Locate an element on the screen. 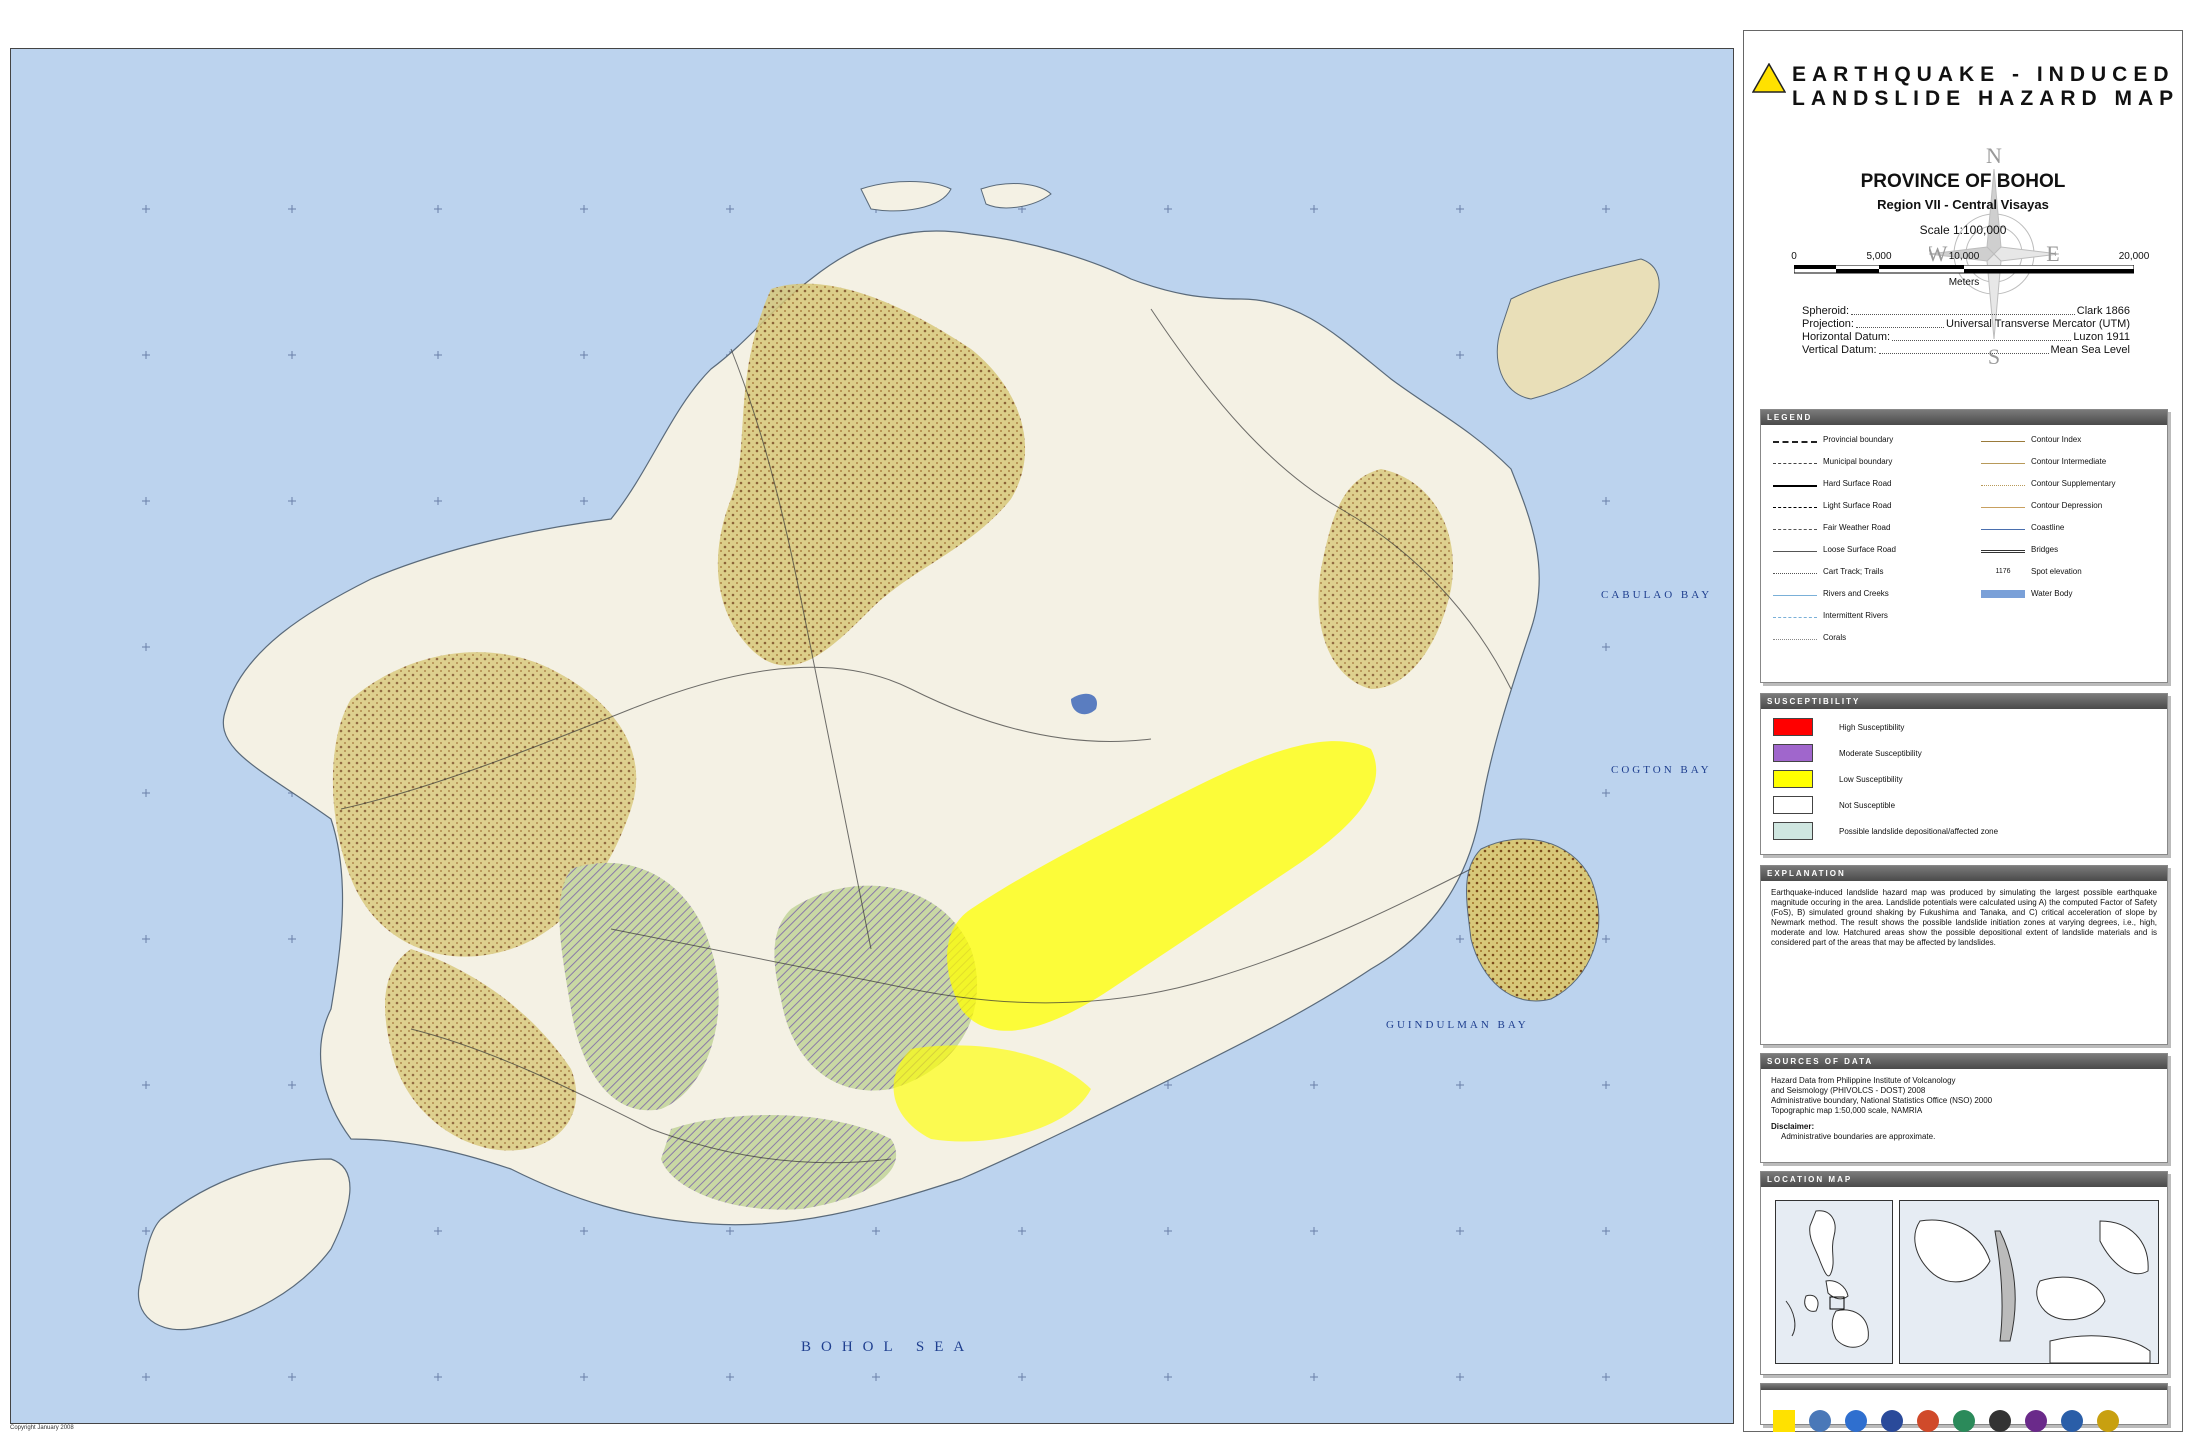 This screenshot has height=1440, width=2200. susceptibility-label: High Susceptibility is located at coordinates (1872, 727).